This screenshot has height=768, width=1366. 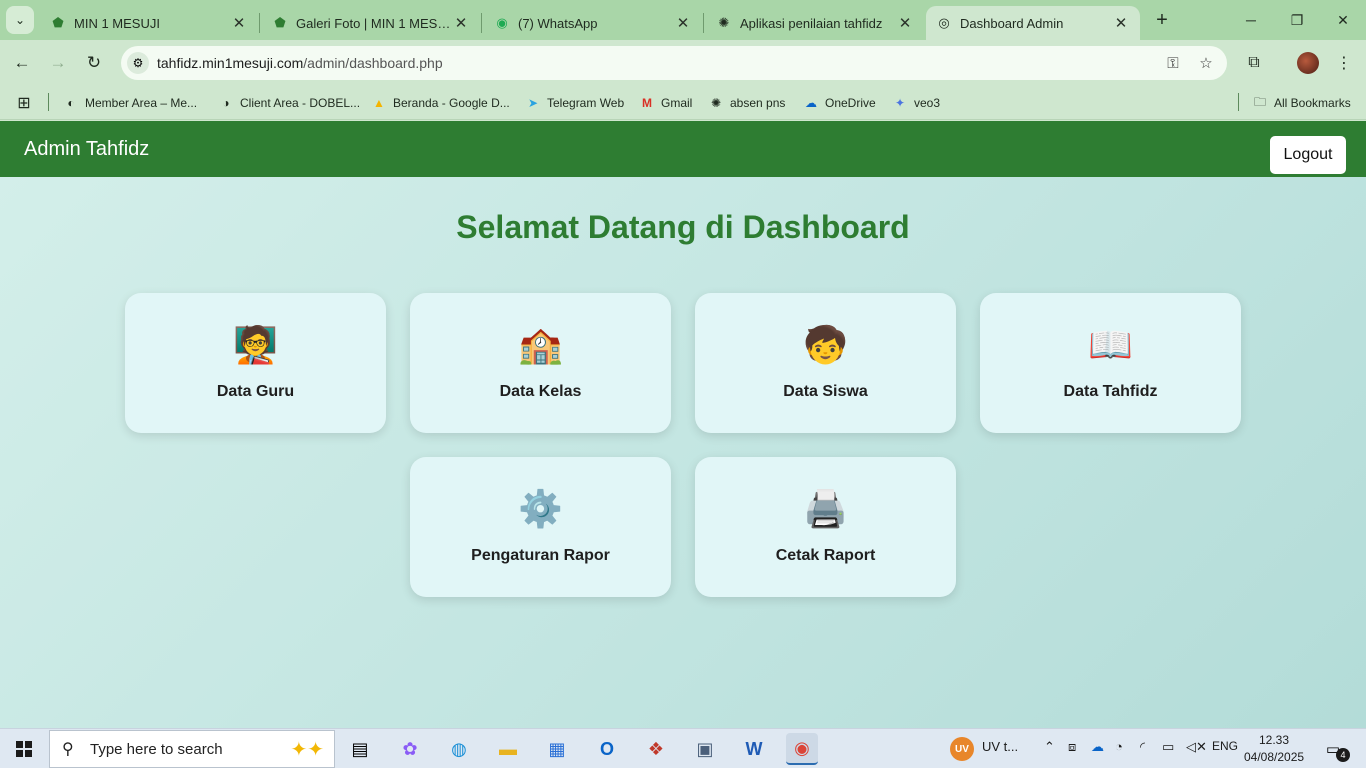 What do you see at coordinates (1308, 63) in the screenshot?
I see `profile-avatar` at bounding box center [1308, 63].